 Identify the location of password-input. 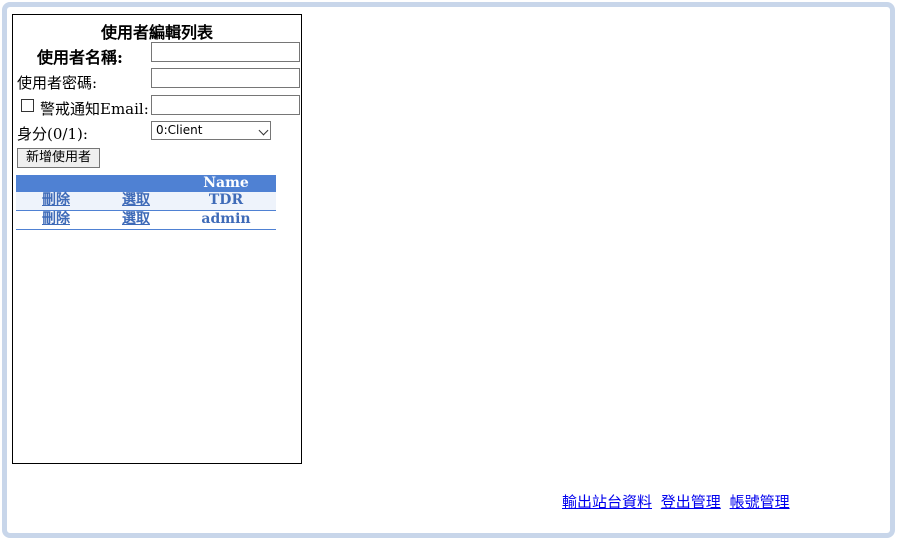
(225, 78).